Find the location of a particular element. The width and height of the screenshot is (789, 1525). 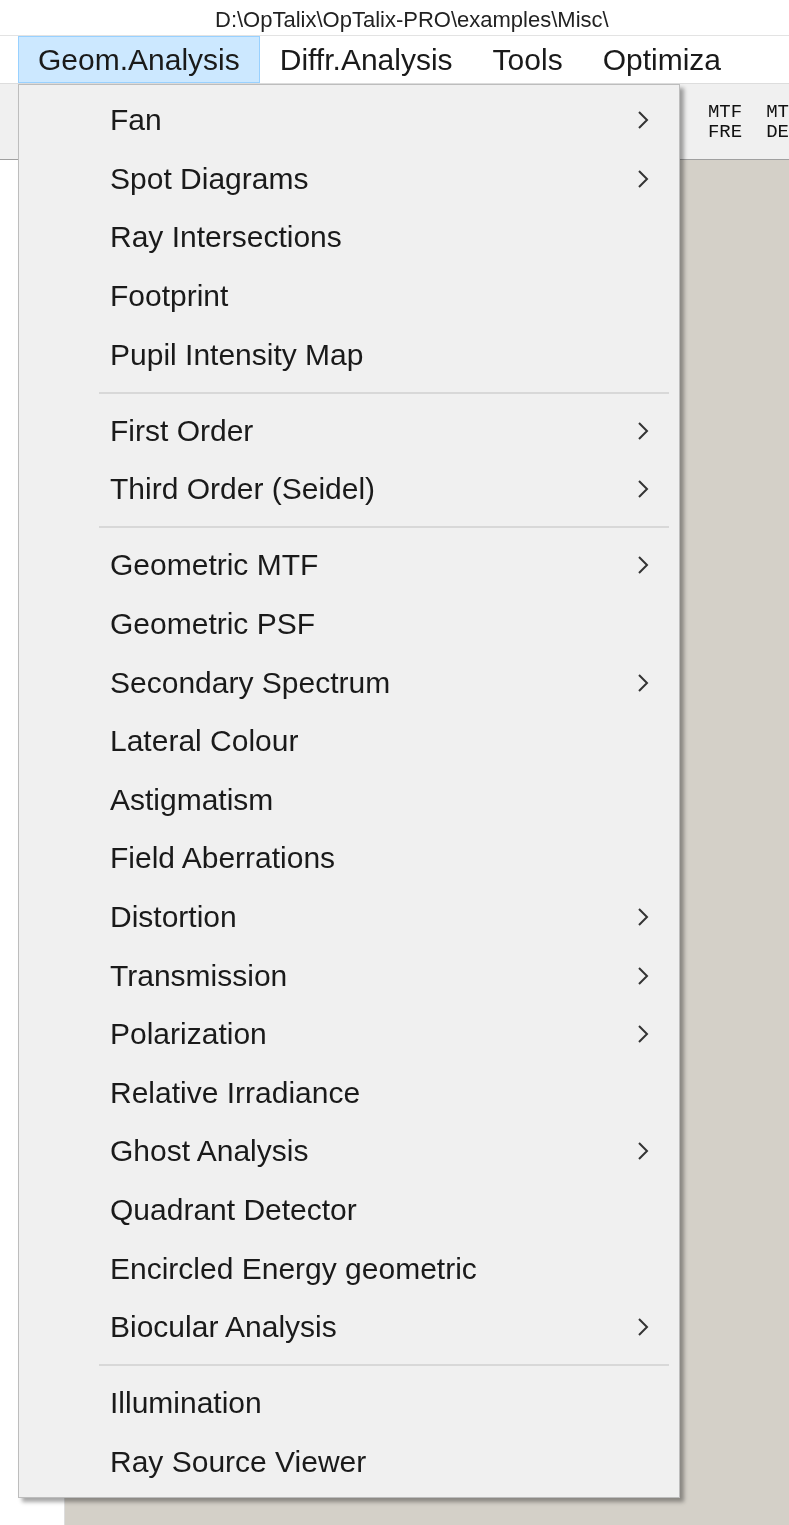

menu-item: Quadrant Detector is located at coordinates (349, 1210).